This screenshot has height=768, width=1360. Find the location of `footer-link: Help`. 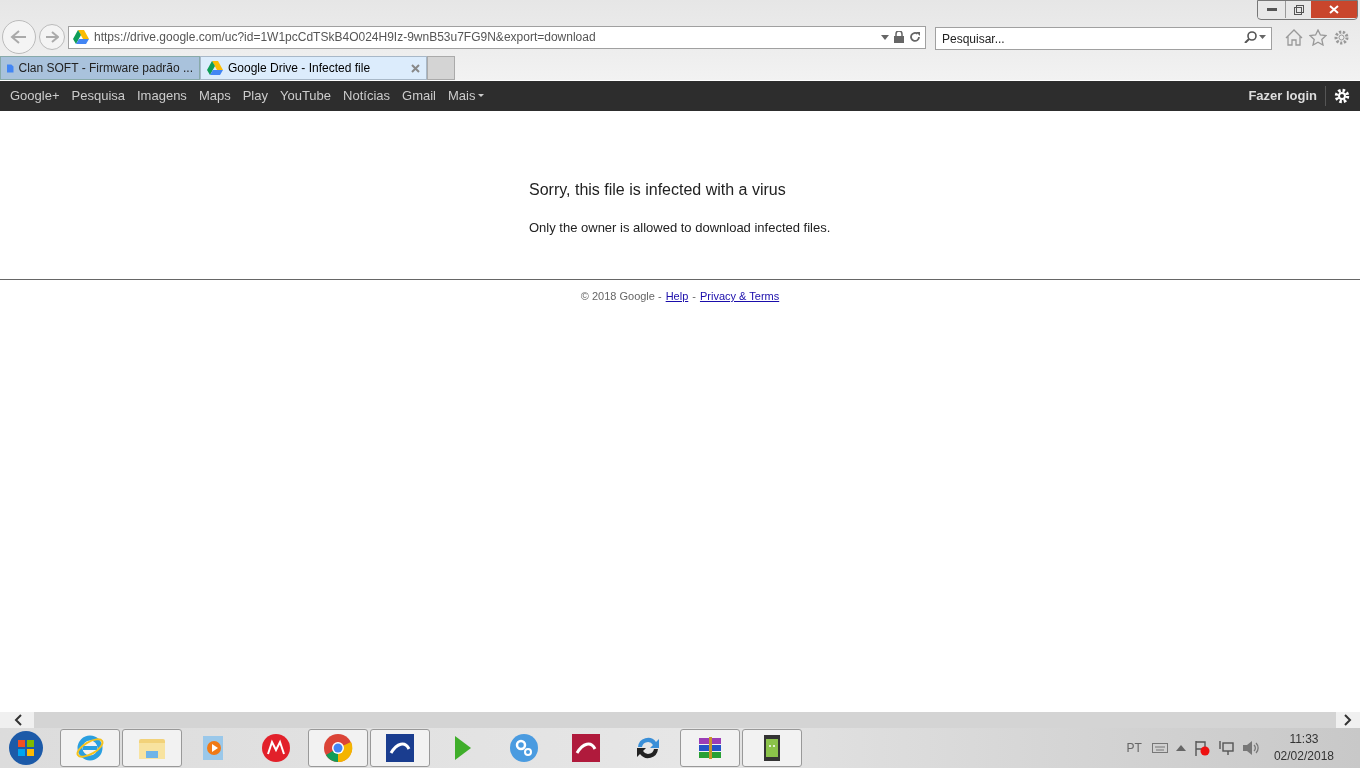

footer-link: Help is located at coordinates (677, 296).